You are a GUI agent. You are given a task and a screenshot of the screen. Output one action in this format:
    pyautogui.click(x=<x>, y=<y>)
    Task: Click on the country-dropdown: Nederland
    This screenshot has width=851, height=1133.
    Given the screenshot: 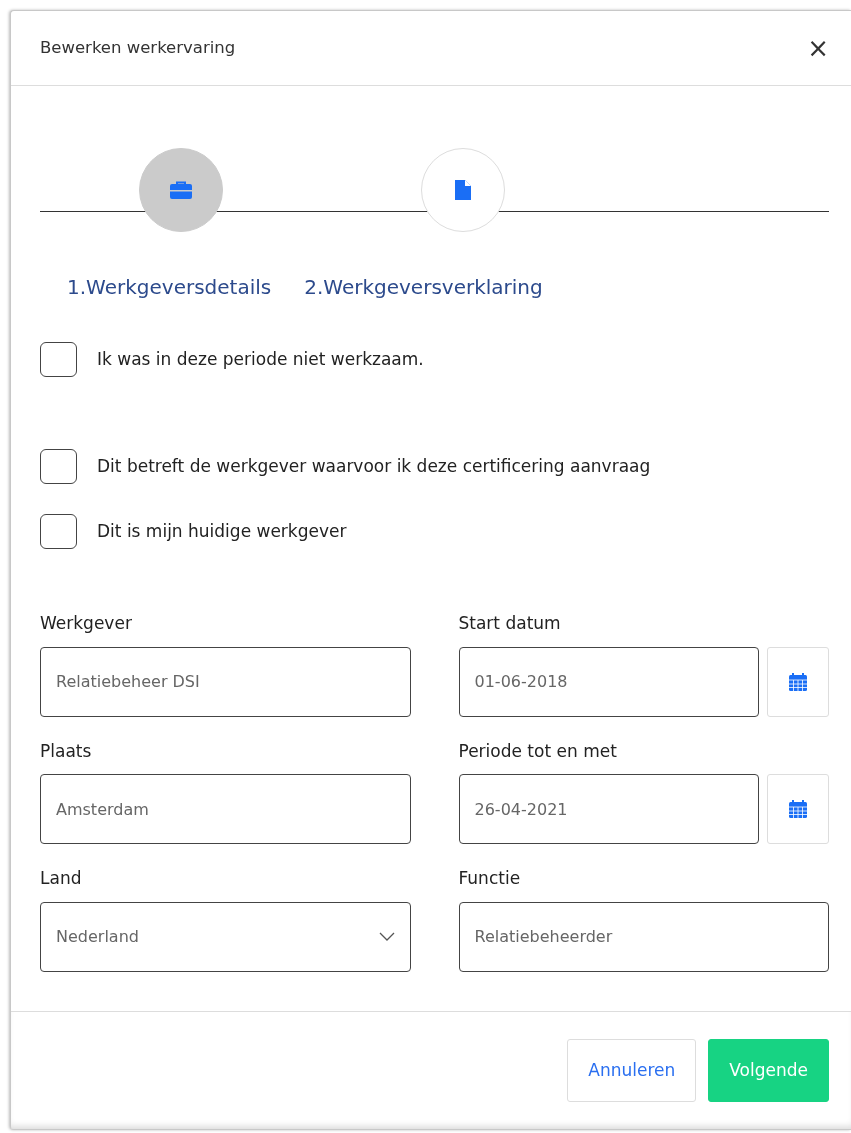 What is the action you would take?
    pyautogui.click(x=225, y=936)
    